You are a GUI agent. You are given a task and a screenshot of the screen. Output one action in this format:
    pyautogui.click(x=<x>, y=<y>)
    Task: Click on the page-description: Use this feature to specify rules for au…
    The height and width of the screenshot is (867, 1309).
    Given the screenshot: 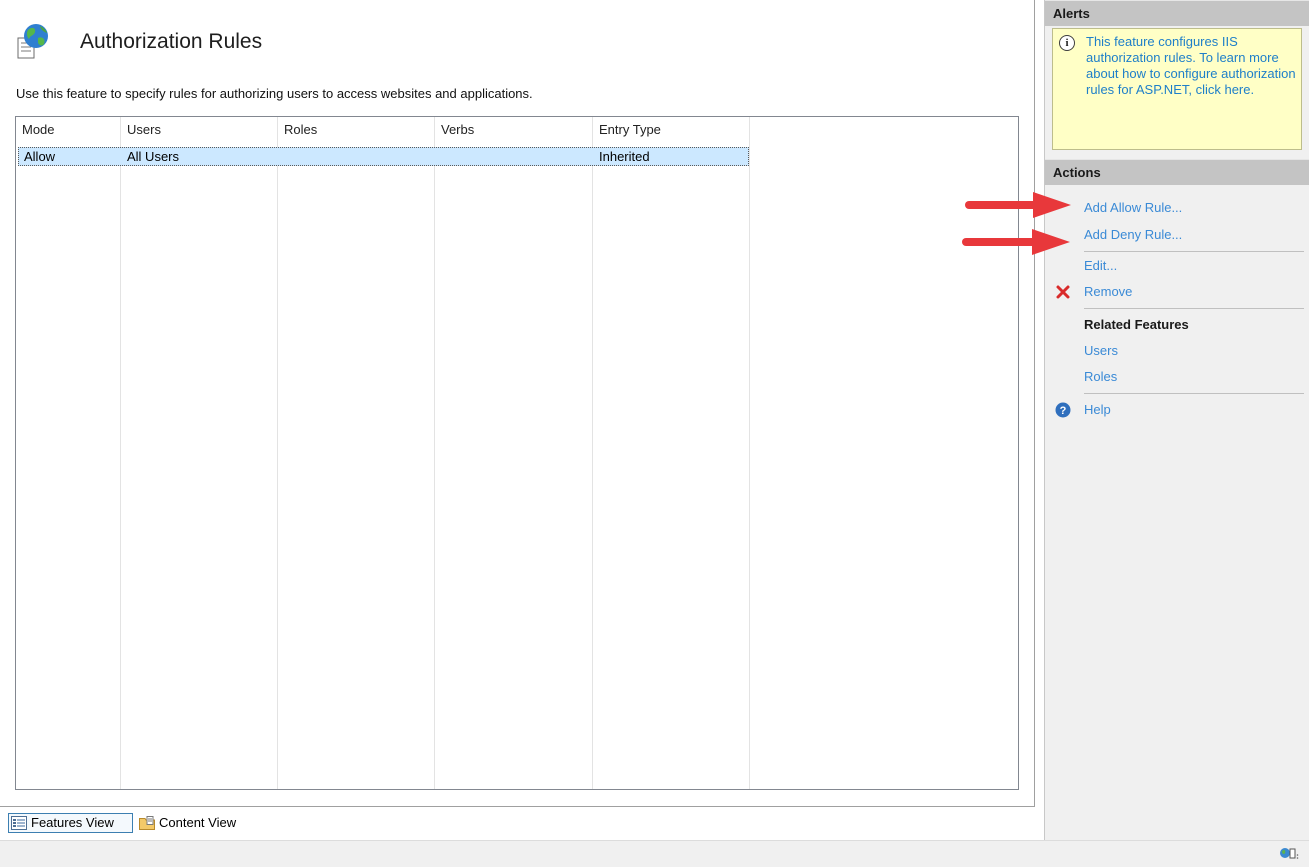 What is the action you would take?
    pyautogui.click(x=274, y=93)
    